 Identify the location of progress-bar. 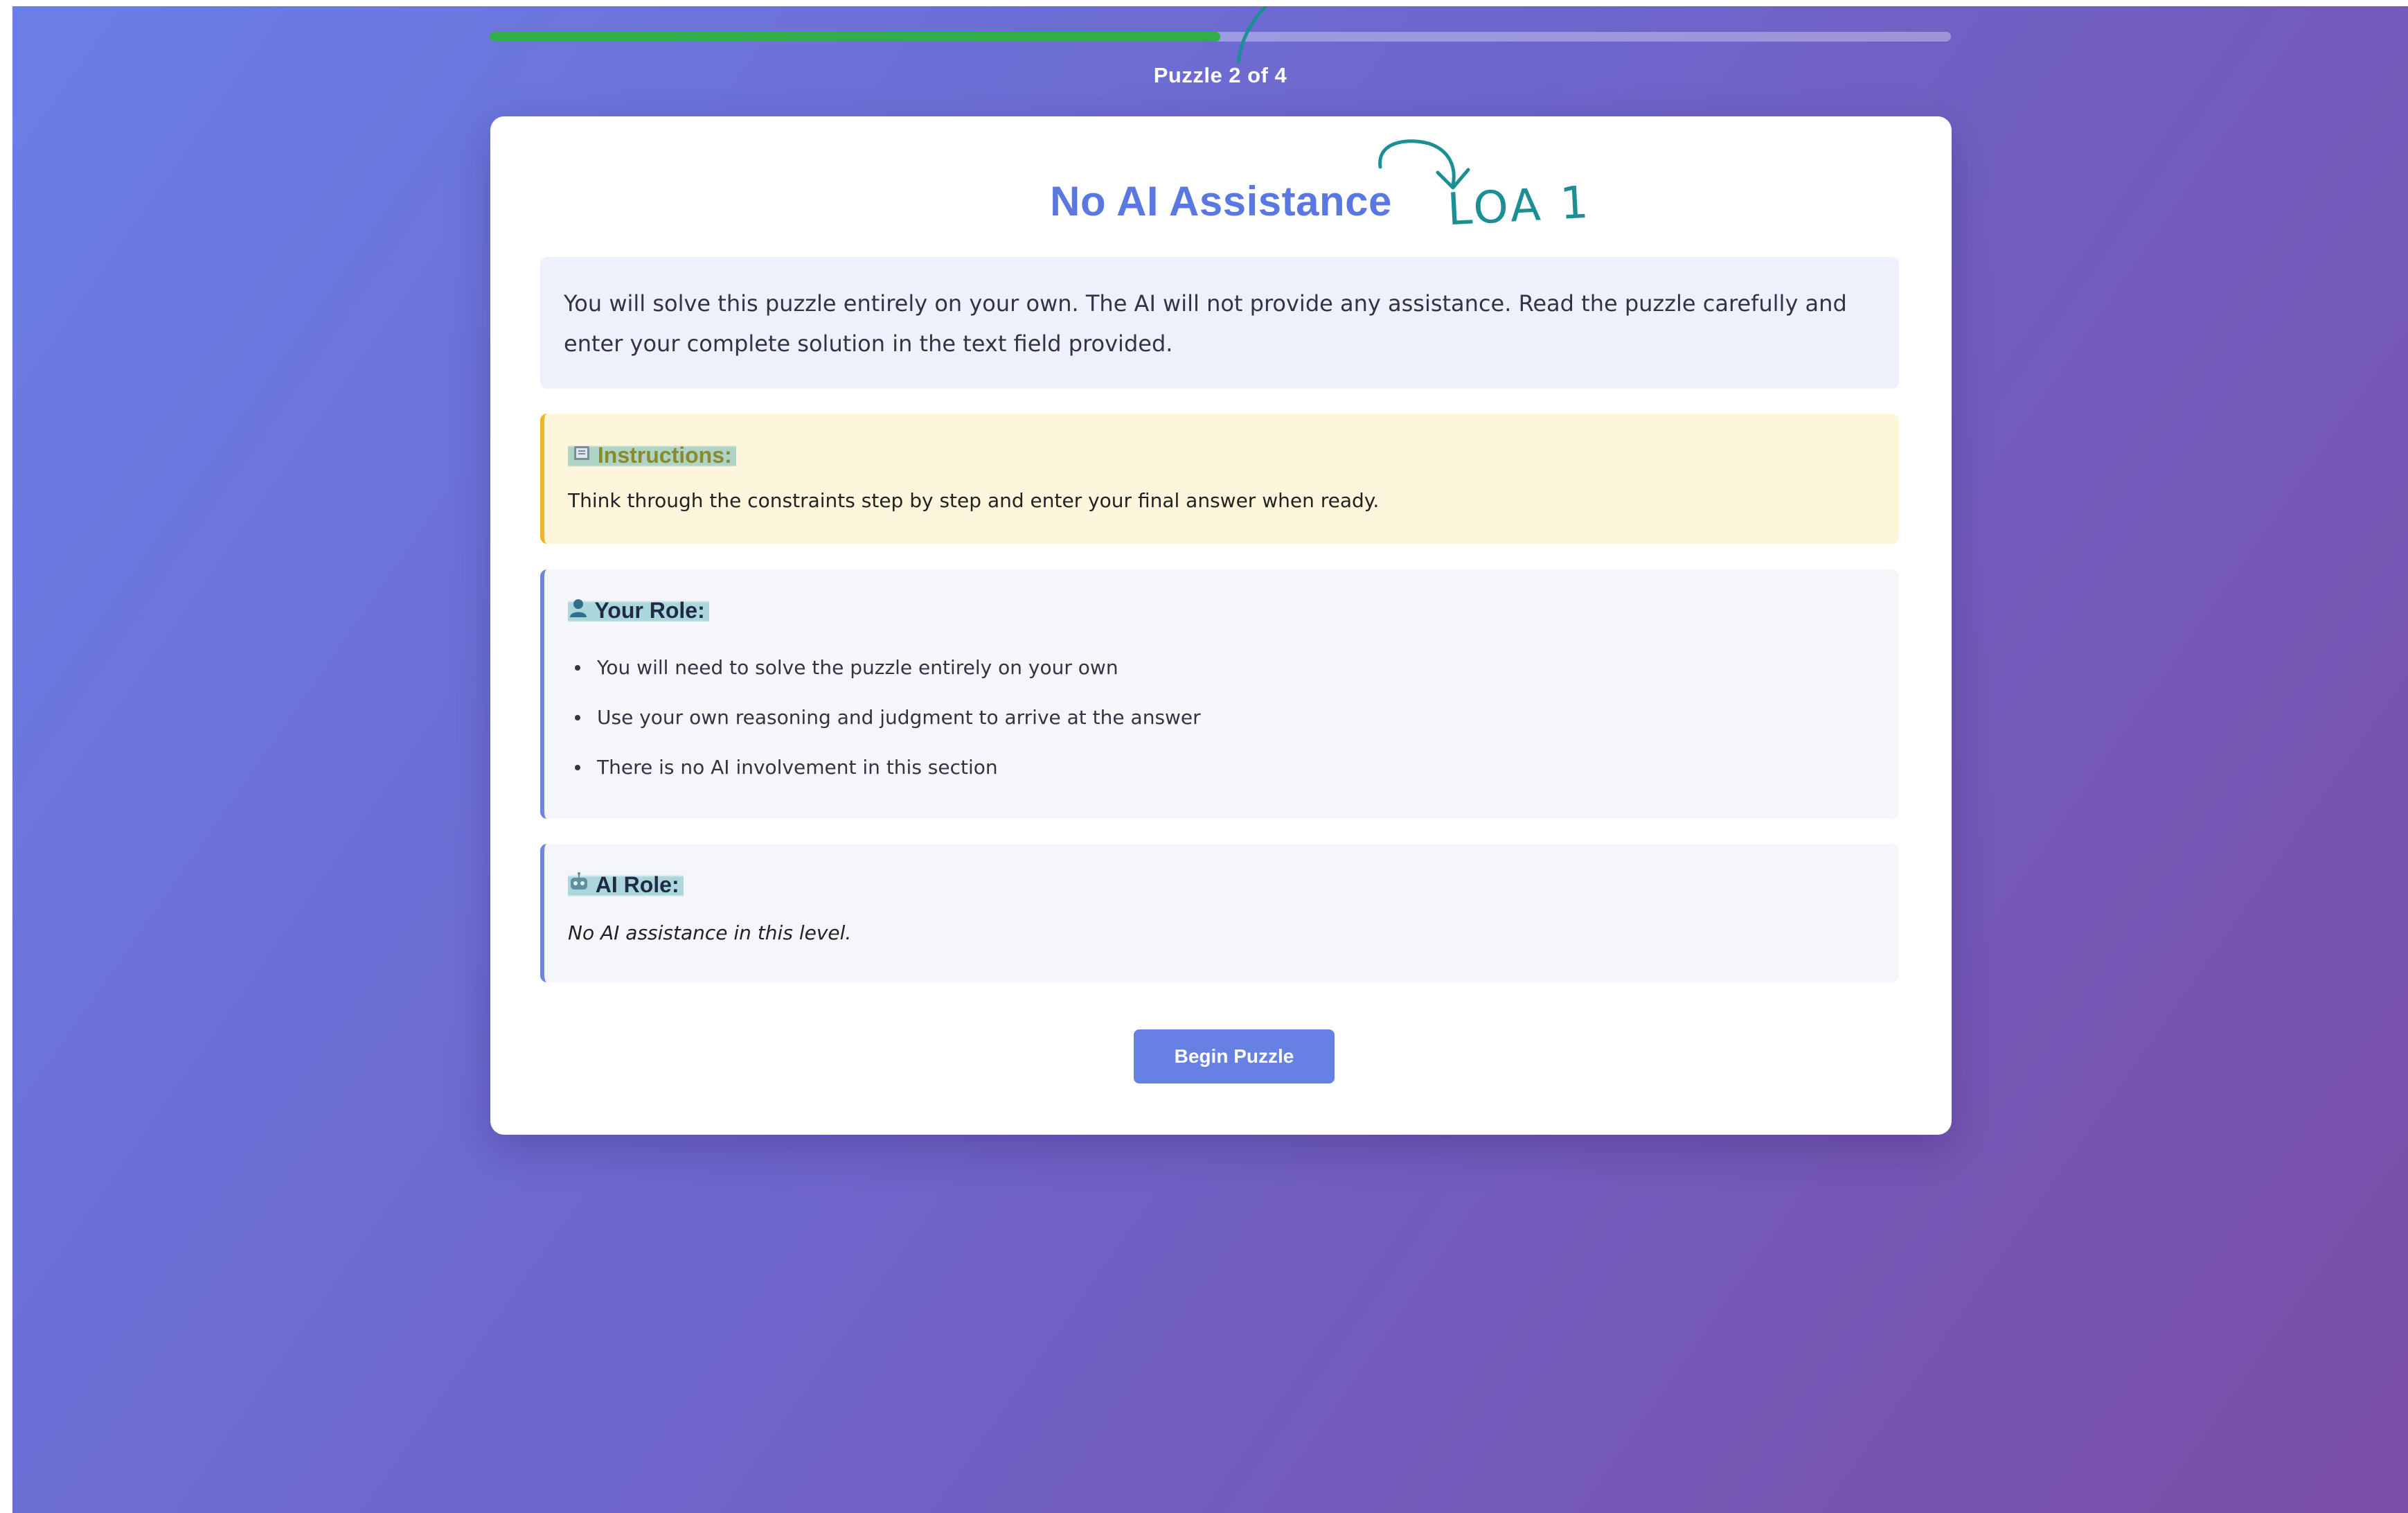
(1221, 37).